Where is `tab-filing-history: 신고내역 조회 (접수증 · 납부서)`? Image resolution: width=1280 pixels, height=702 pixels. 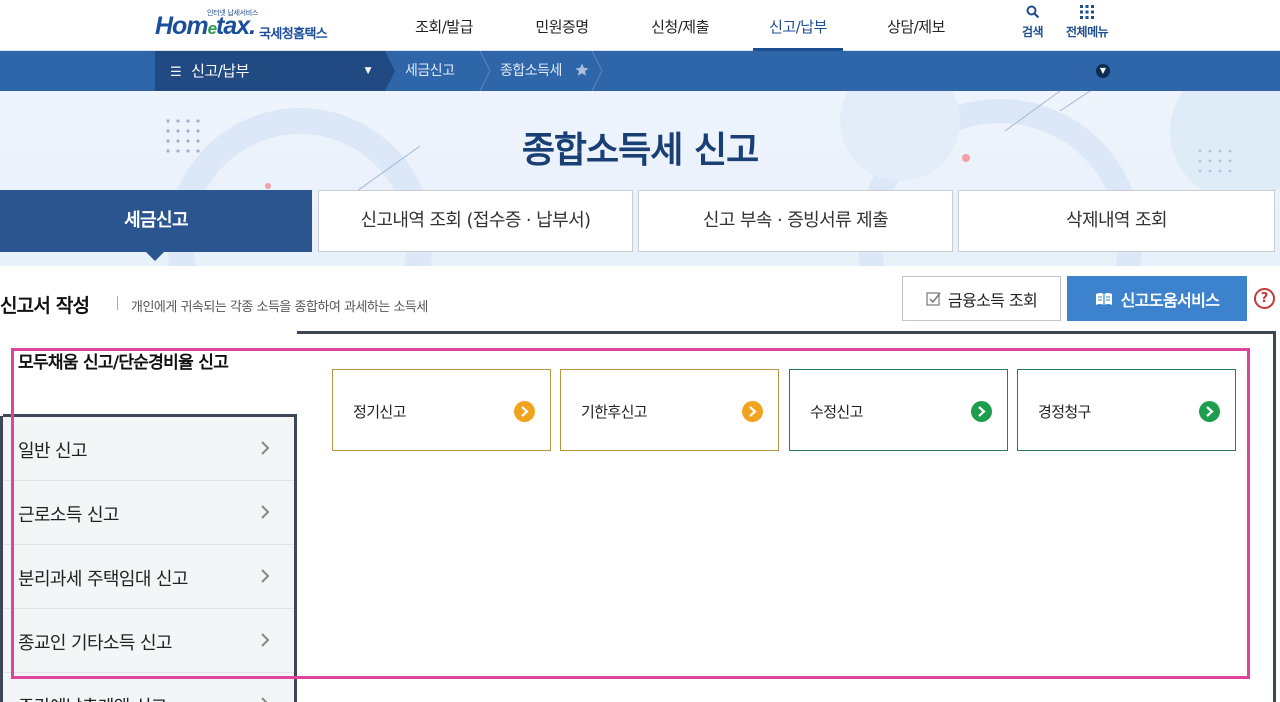 tab-filing-history: 신고내역 조회 (접수증 · 납부서) is located at coordinates (475, 221).